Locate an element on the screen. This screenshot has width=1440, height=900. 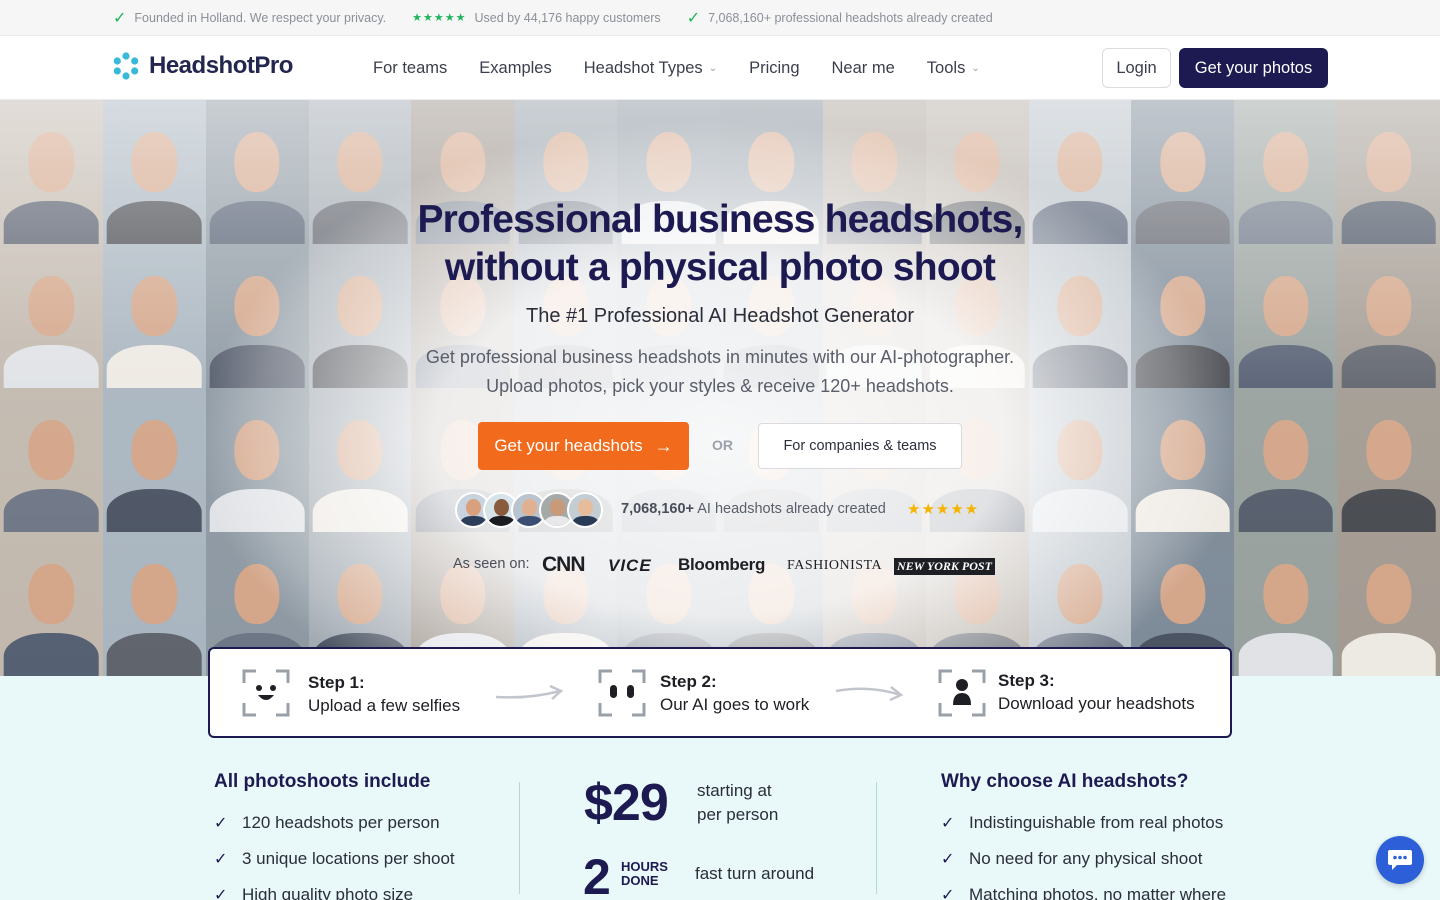
selfie-face-icon is located at coordinates (266, 693).